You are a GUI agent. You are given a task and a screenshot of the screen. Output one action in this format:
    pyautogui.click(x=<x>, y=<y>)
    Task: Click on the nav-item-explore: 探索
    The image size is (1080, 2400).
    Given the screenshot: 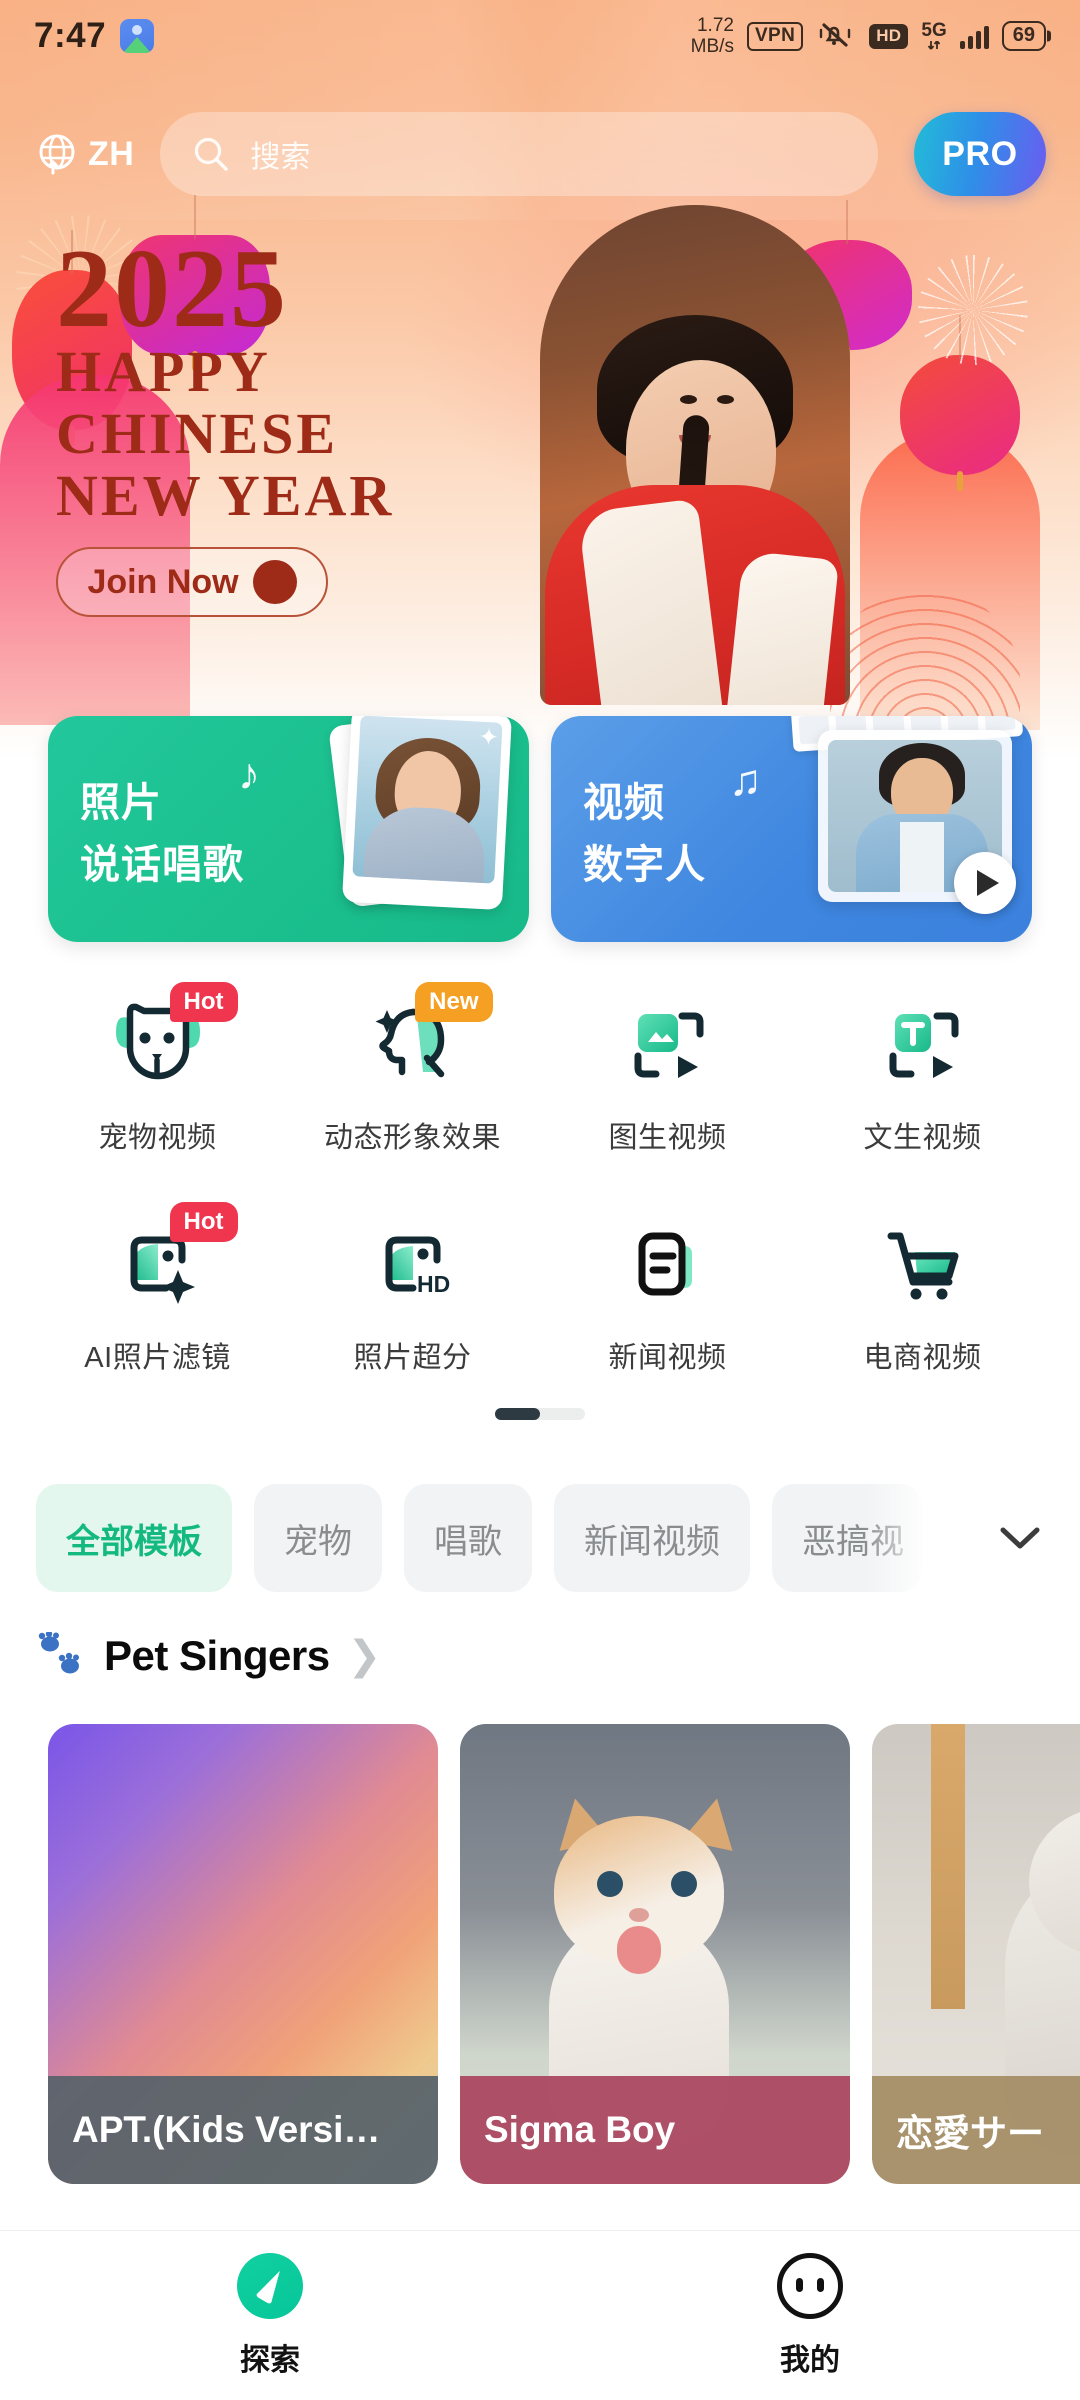 What is the action you would take?
    pyautogui.click(x=270, y=2315)
    